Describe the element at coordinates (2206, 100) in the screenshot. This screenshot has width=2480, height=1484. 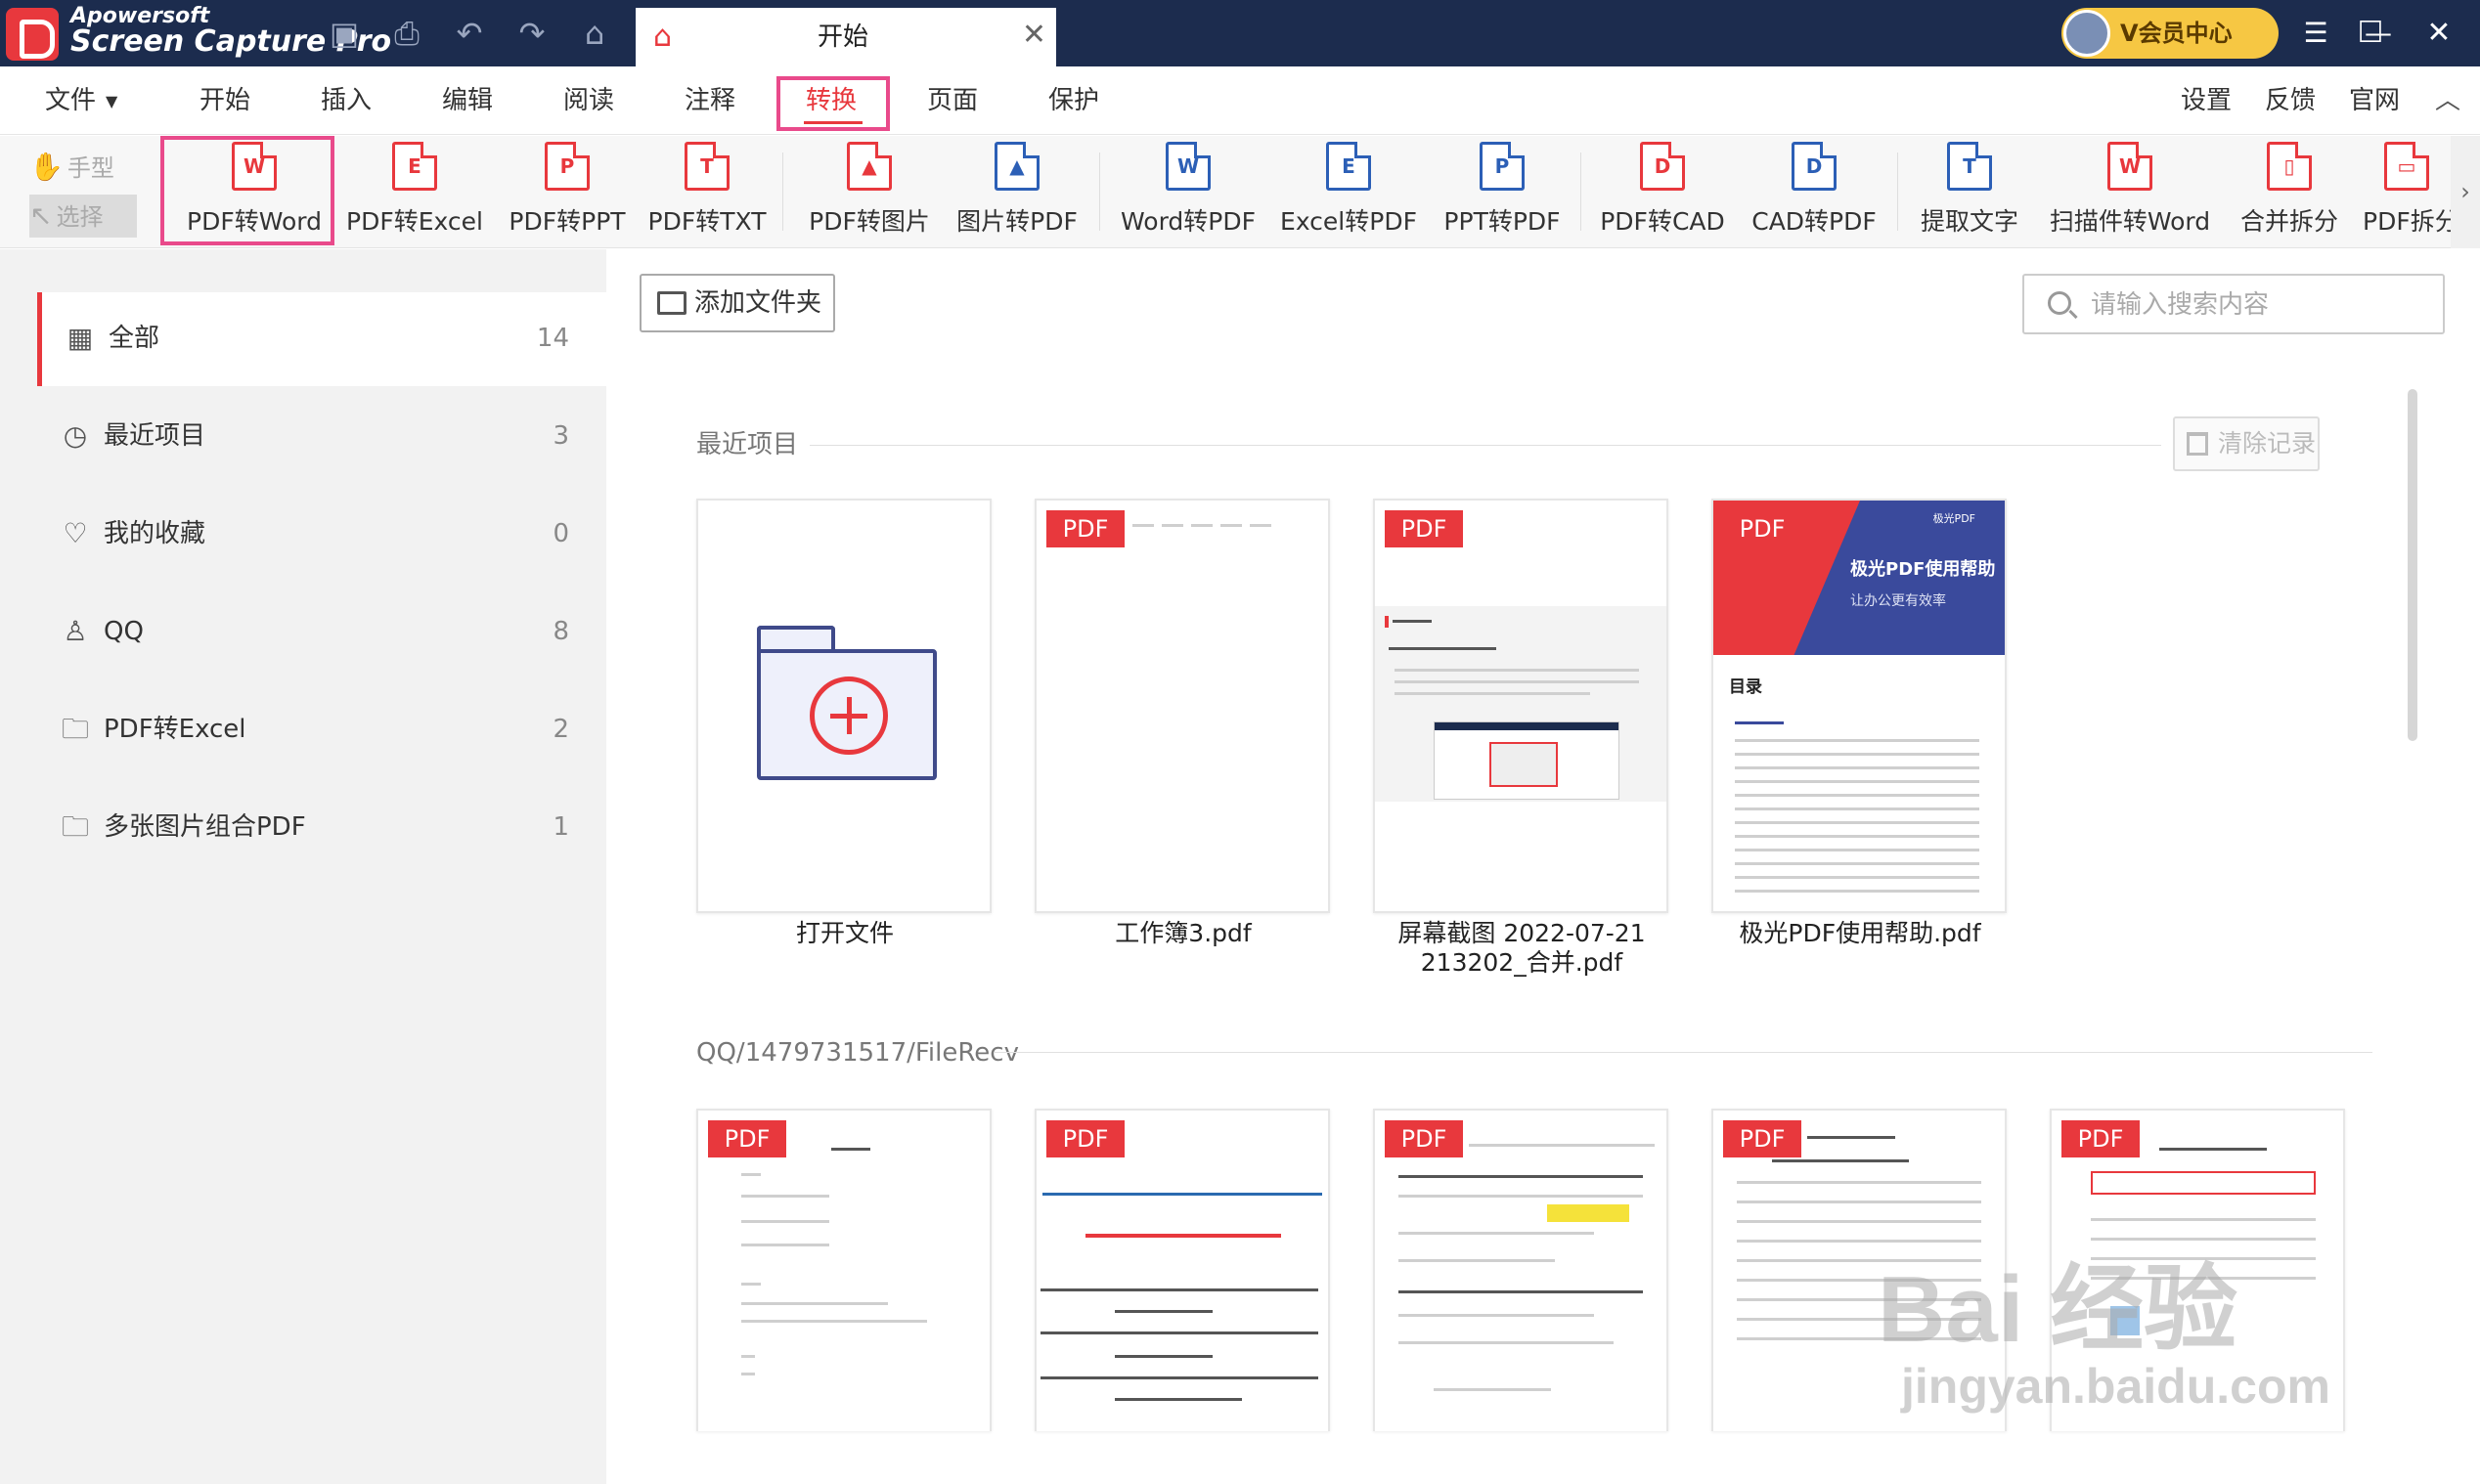
I see `menu-settings: 设置` at that location.